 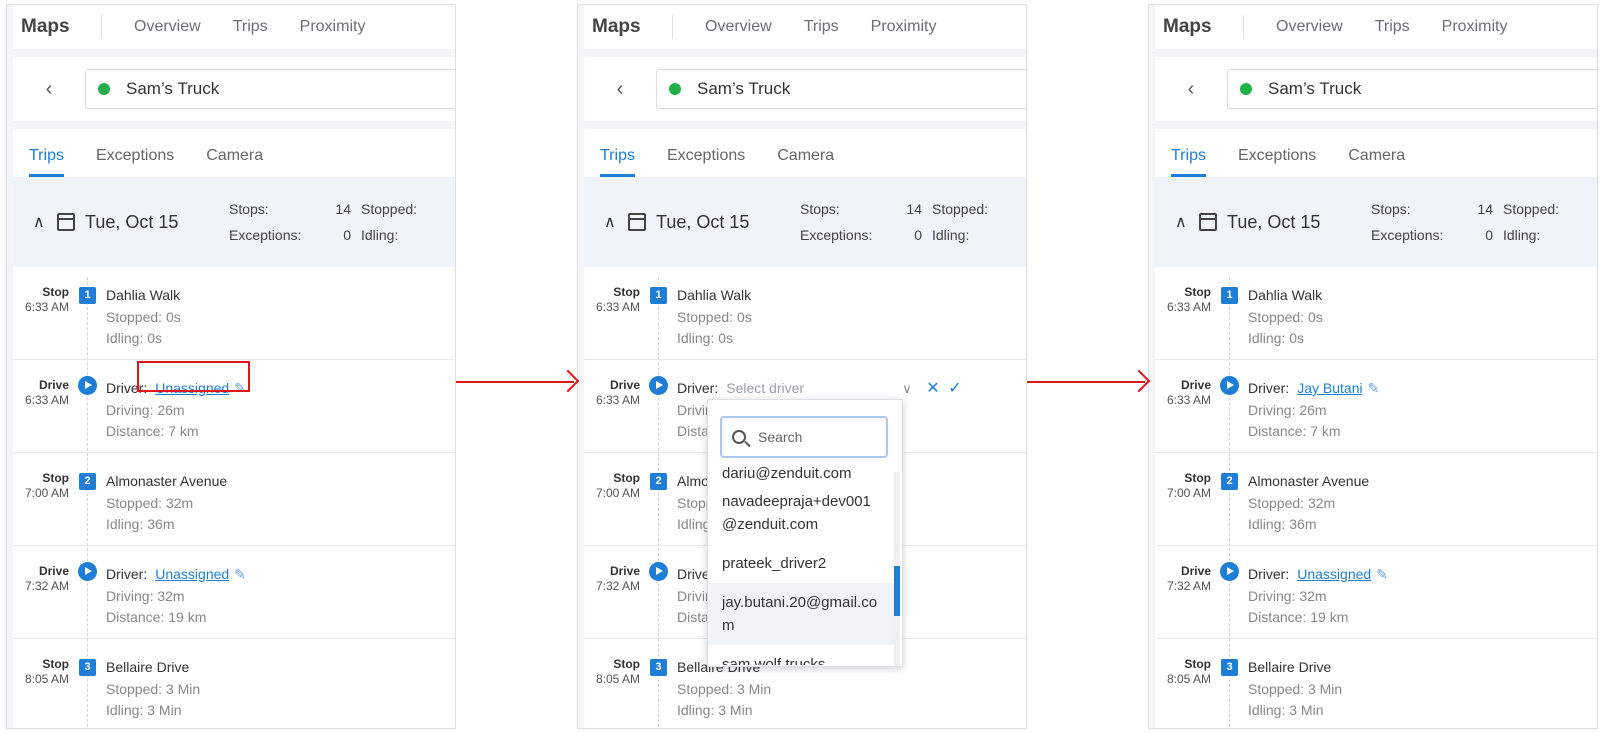 I want to click on driver-select: Select driver, so click(x=814, y=389).